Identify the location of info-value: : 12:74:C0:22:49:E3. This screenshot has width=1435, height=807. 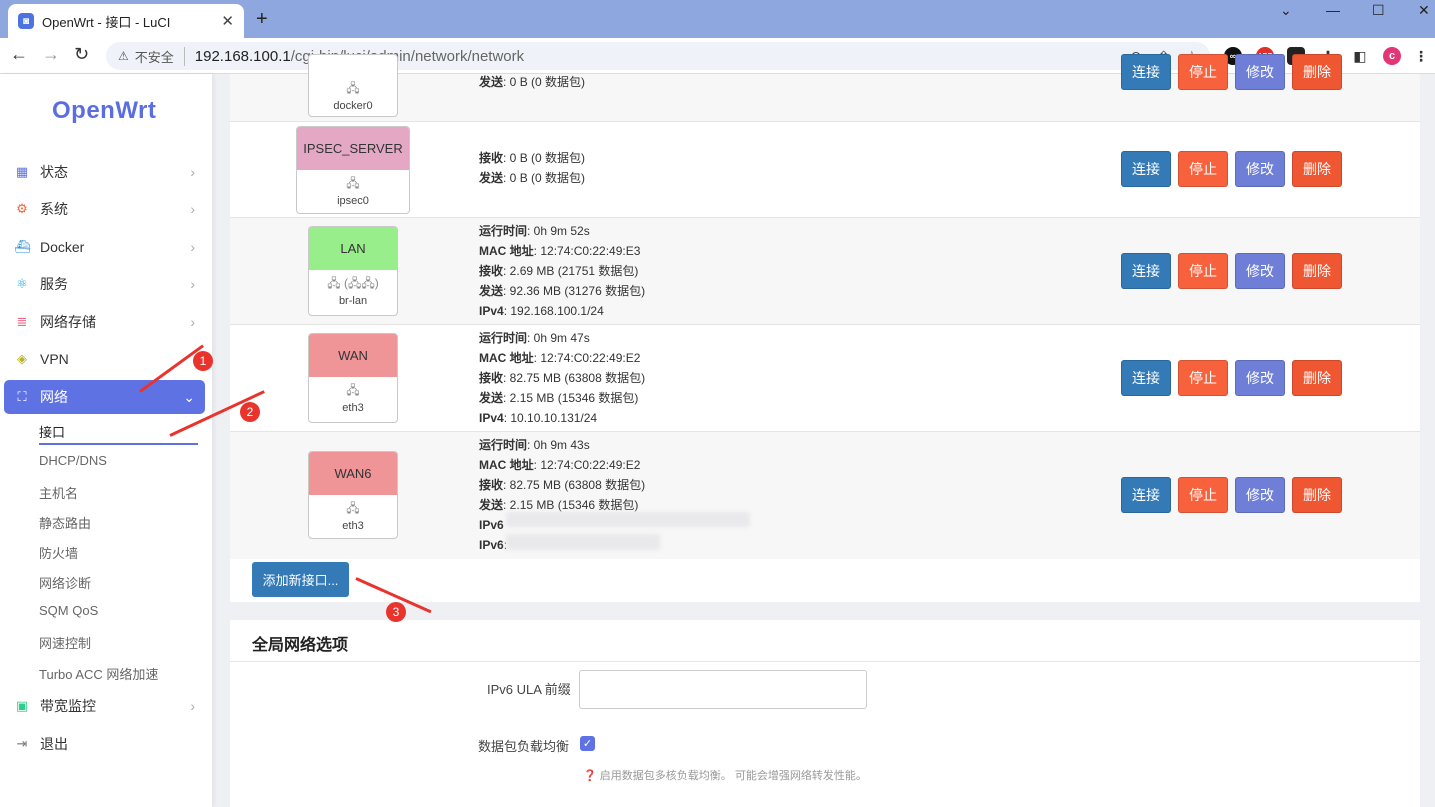
(587, 251).